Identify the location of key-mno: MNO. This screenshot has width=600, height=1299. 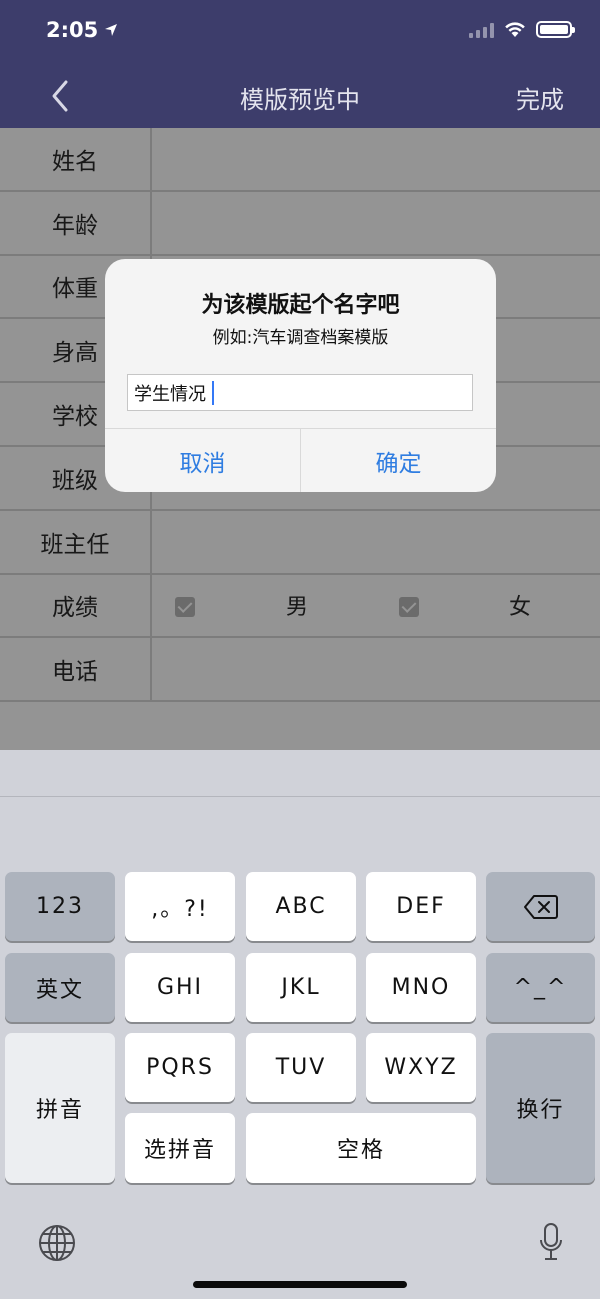
(421, 987).